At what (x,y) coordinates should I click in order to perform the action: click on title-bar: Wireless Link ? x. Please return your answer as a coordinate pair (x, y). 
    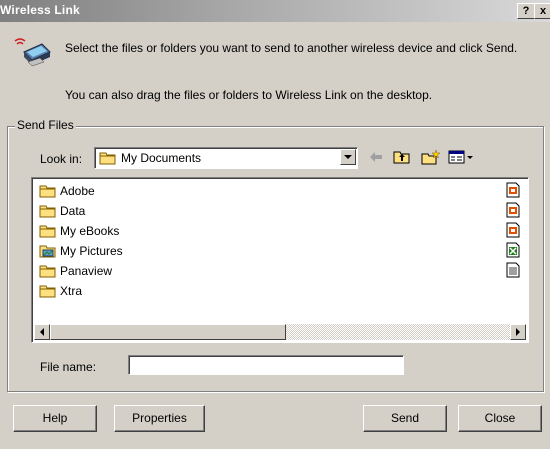
    Looking at the image, I should click on (275, 11).